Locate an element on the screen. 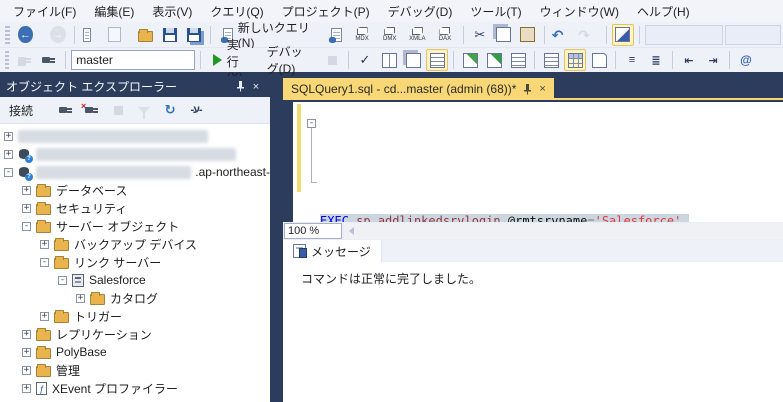  selector-tool-button is located at coordinates (622, 34).